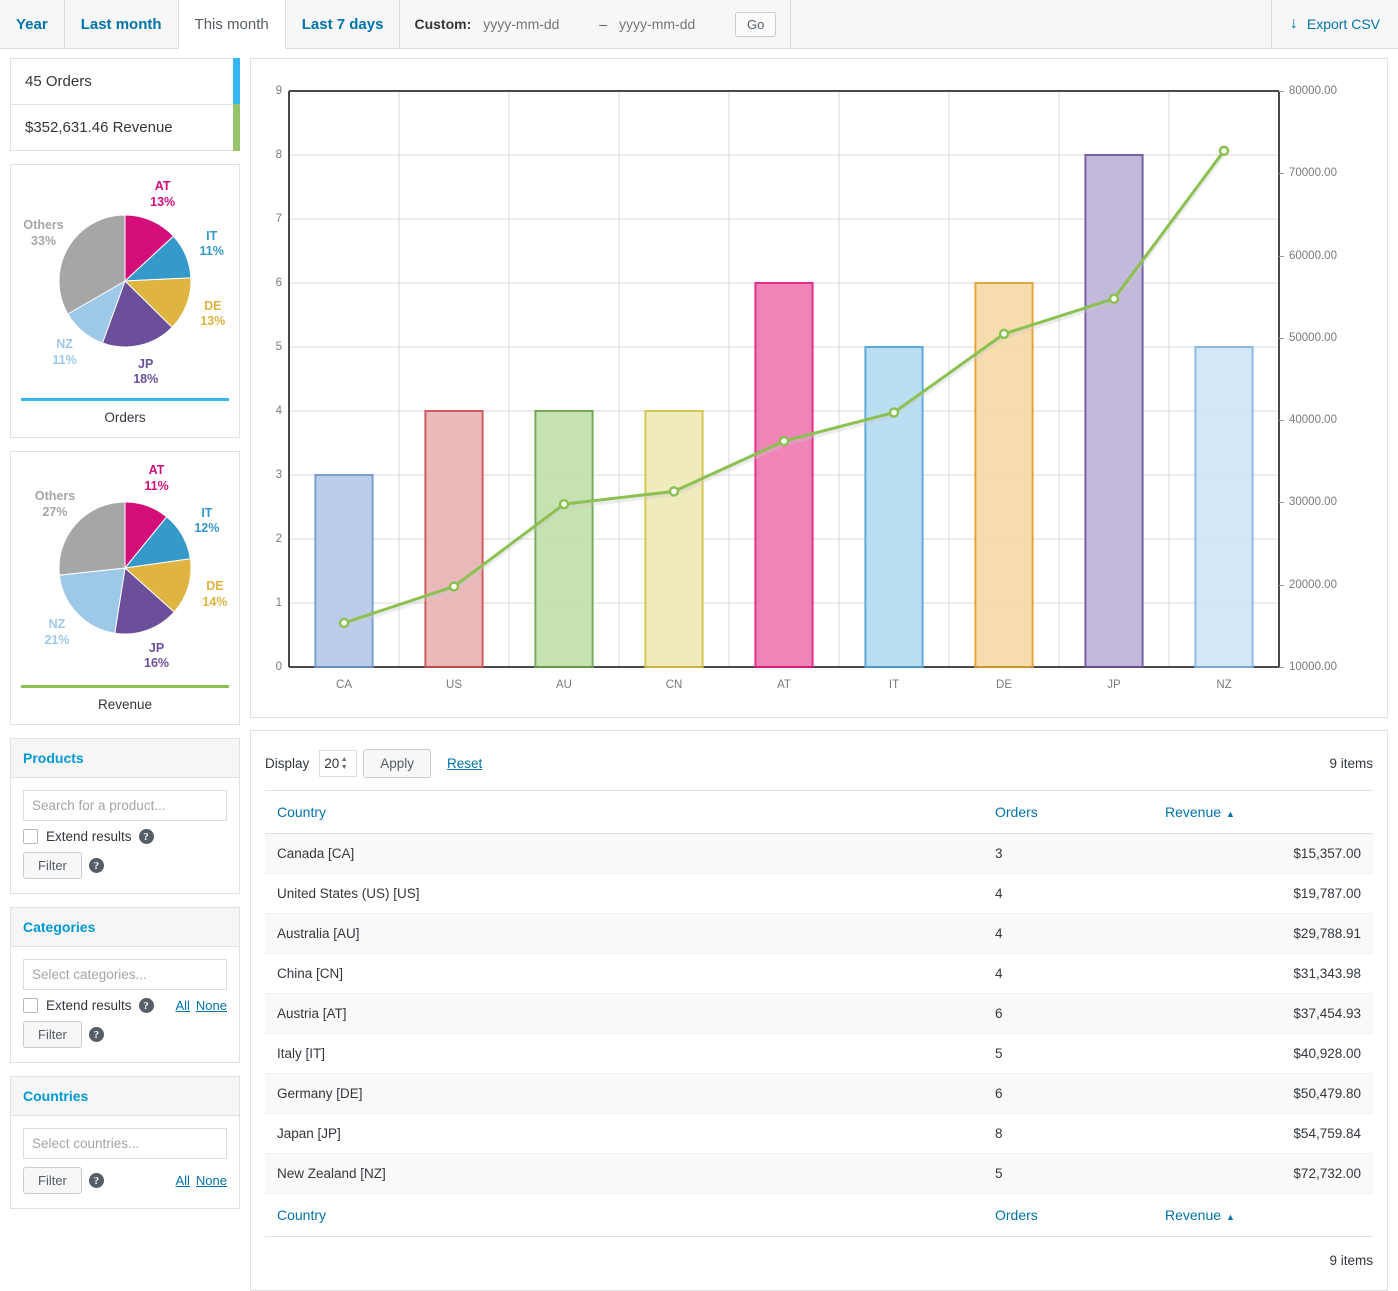  Describe the element at coordinates (344, 764) in the screenshot. I see `display-count-stepper: ▲ ▼` at that location.